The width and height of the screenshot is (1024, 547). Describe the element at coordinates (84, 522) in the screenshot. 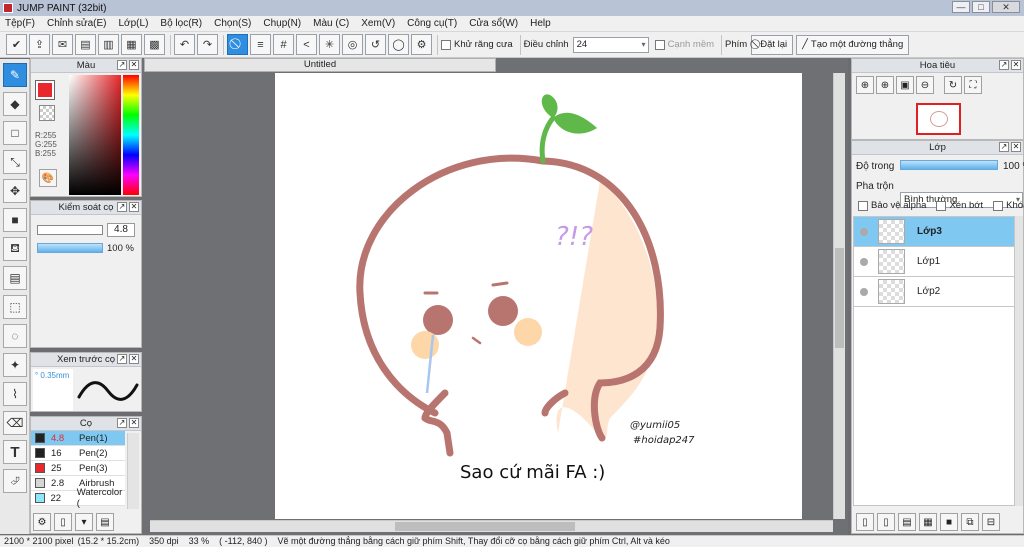

I see `brush-menu-icon: ▾` at that location.